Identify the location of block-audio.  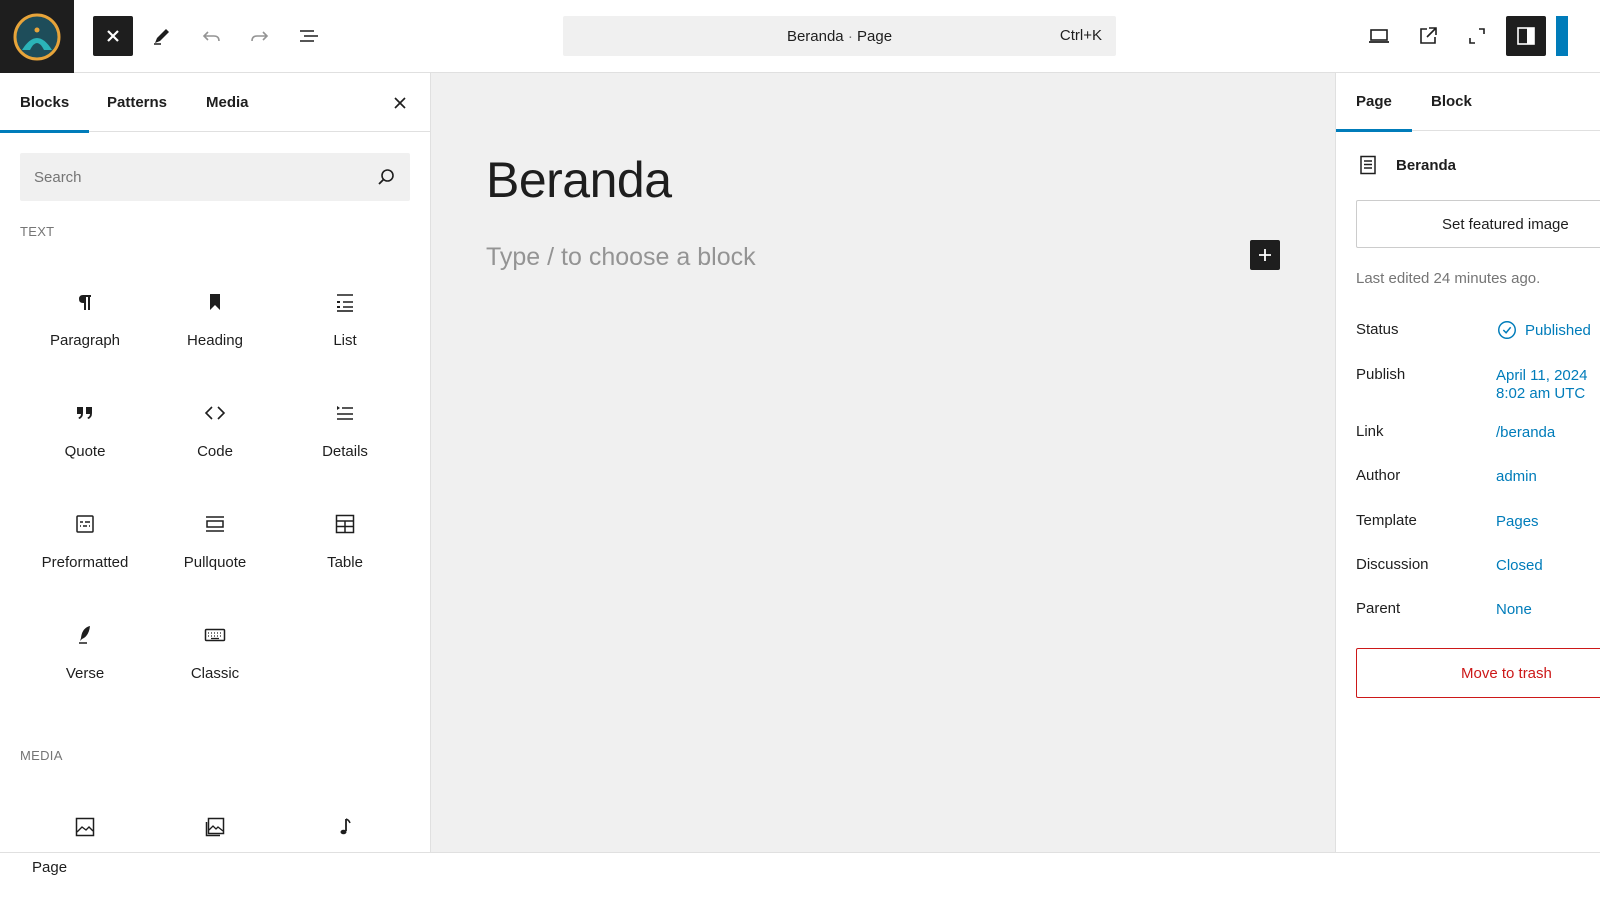
(345, 827).